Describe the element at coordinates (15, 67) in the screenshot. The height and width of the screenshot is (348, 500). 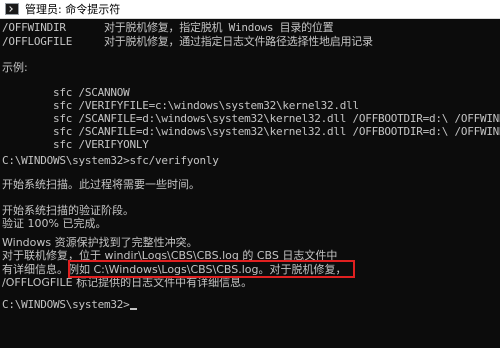
I see `console-line: 示例:` at that location.